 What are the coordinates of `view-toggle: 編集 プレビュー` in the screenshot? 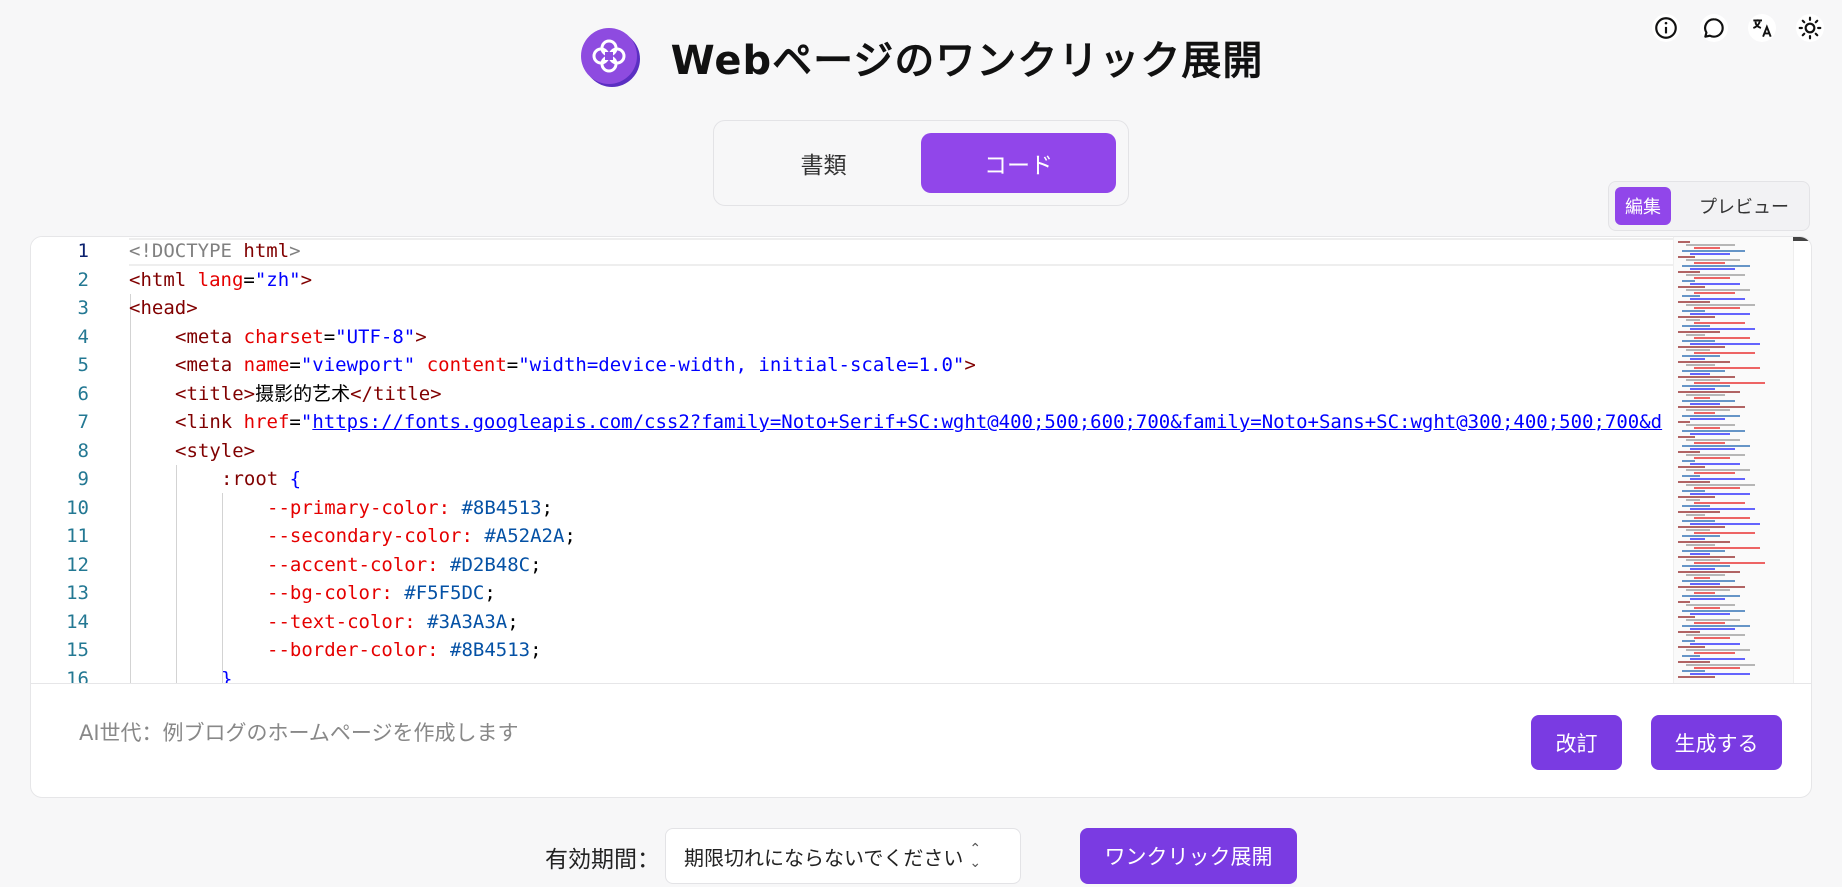 It's located at (1709, 206).